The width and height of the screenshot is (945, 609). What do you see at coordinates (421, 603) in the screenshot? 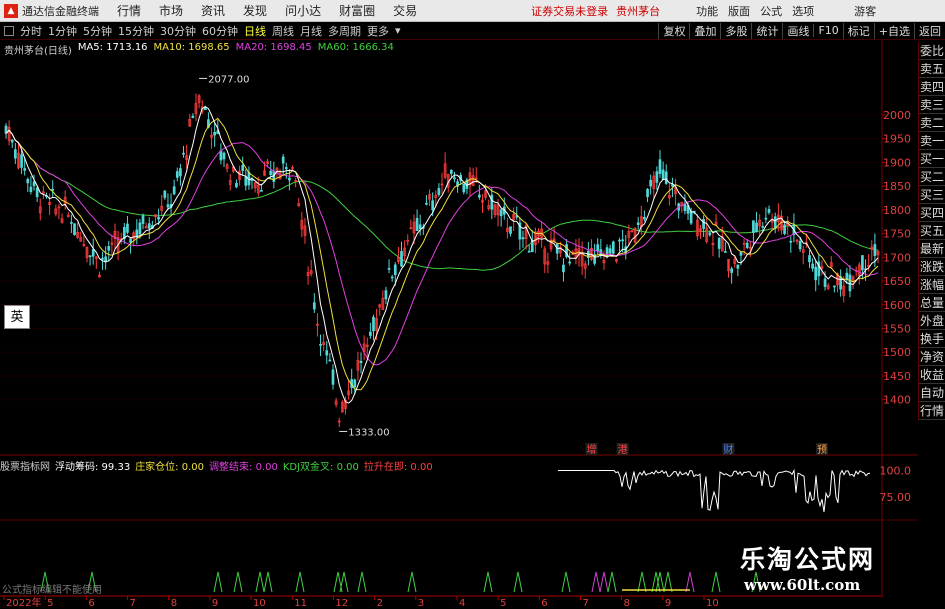
I see `time-tick-label: 3` at bounding box center [421, 603].